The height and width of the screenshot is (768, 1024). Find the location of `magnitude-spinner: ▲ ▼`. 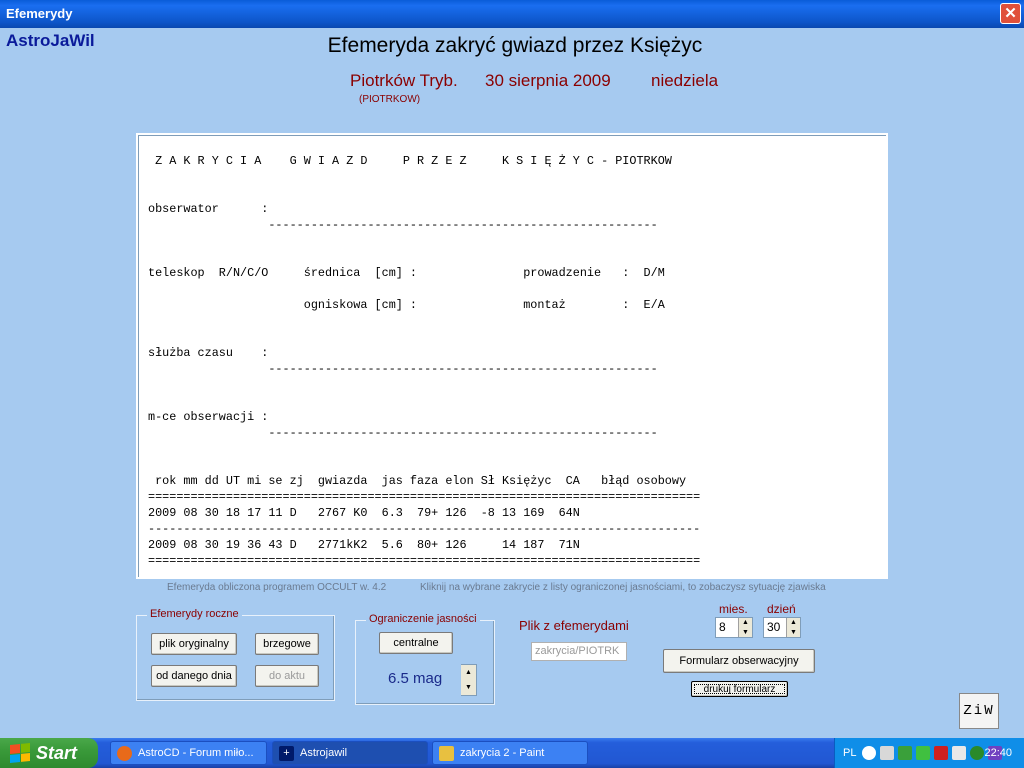

magnitude-spinner: ▲ ▼ is located at coordinates (469, 680).